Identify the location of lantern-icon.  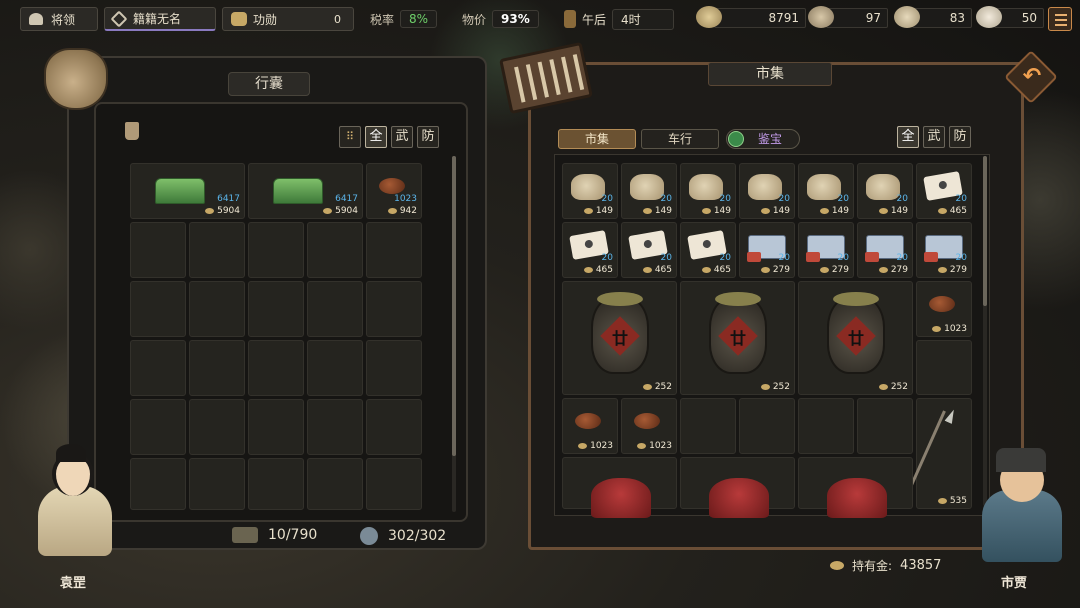
(570, 19).